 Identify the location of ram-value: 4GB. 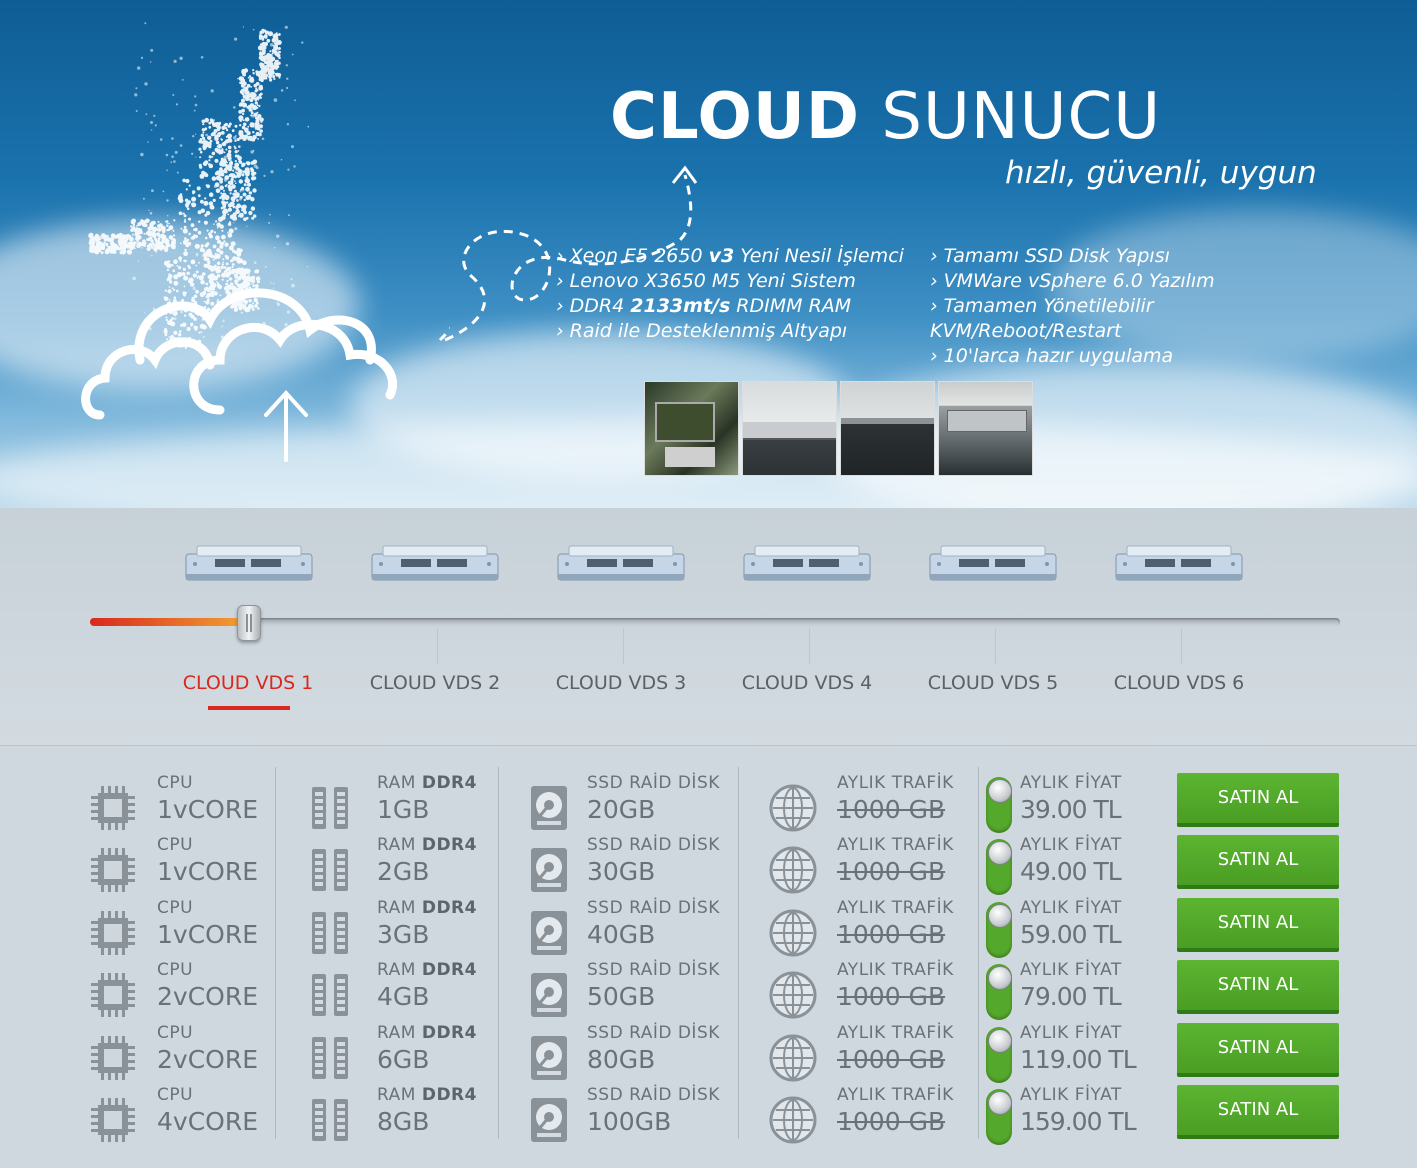
(403, 996).